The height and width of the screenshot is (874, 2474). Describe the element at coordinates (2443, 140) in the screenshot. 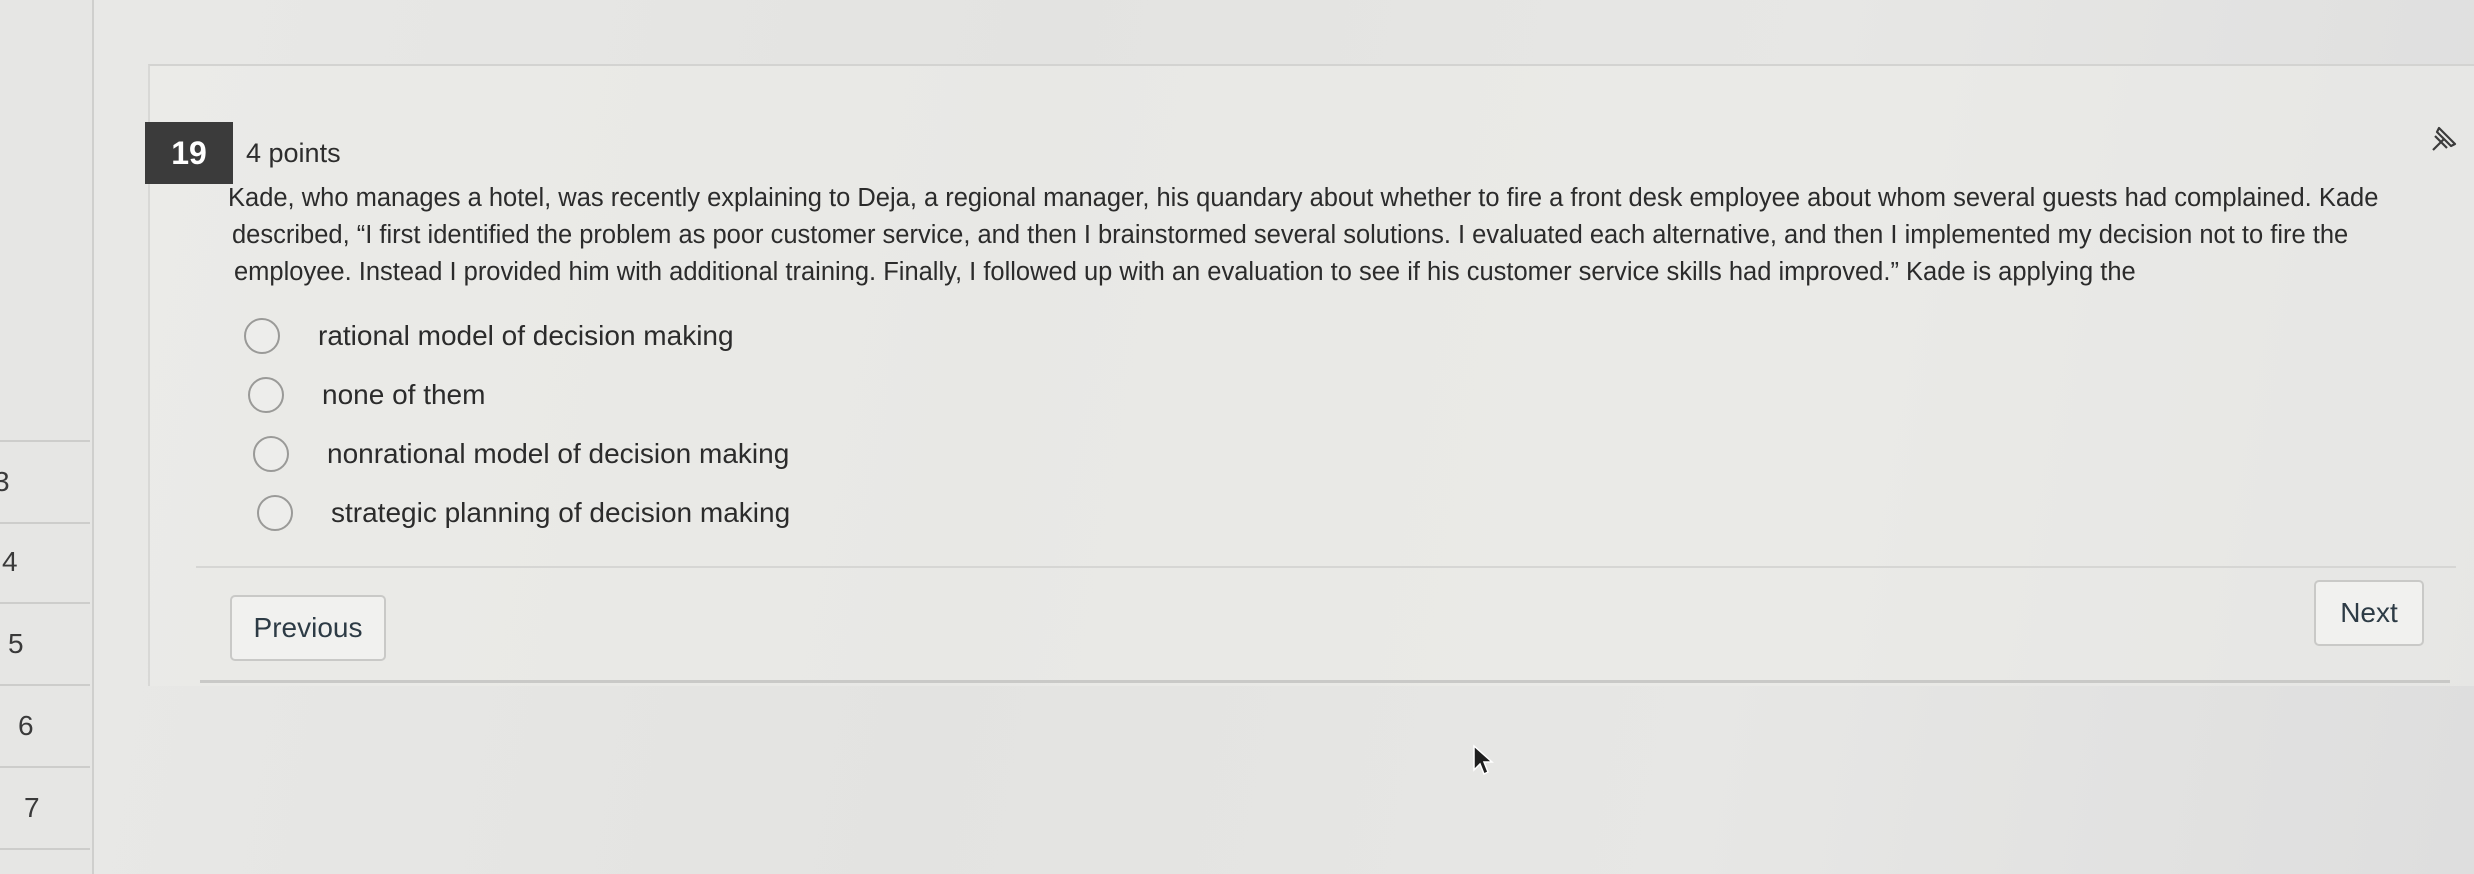

I see `pin-icon` at that location.